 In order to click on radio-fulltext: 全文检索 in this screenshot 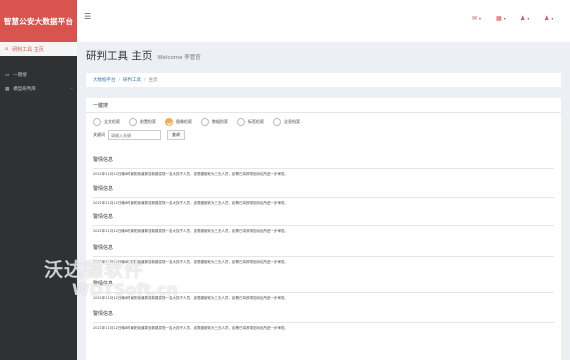, I will do `click(106, 122)`.